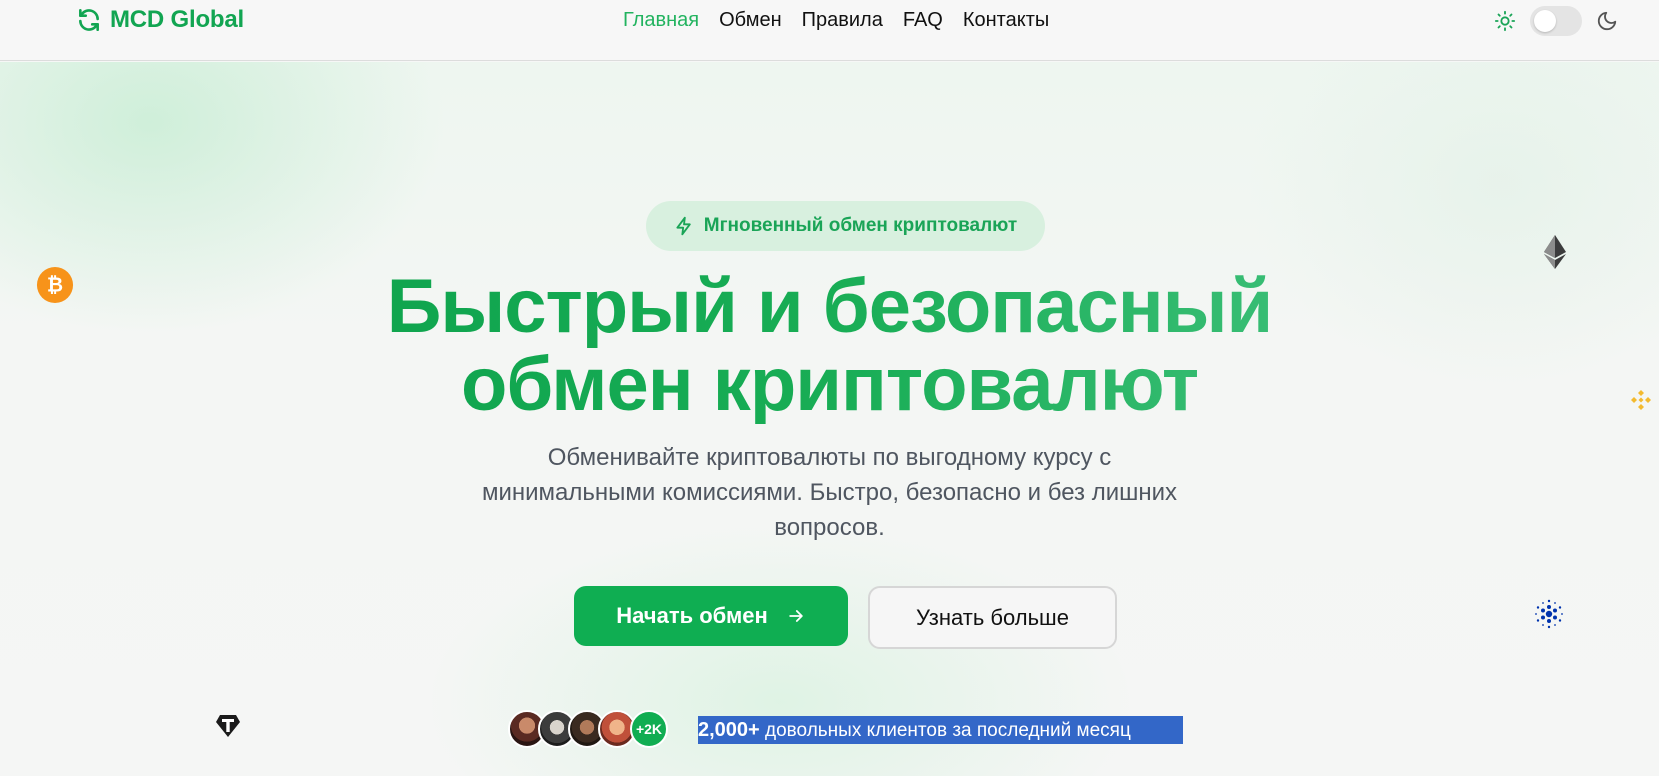 The height and width of the screenshot is (776, 1659). I want to click on binance-icon, so click(1641, 400).